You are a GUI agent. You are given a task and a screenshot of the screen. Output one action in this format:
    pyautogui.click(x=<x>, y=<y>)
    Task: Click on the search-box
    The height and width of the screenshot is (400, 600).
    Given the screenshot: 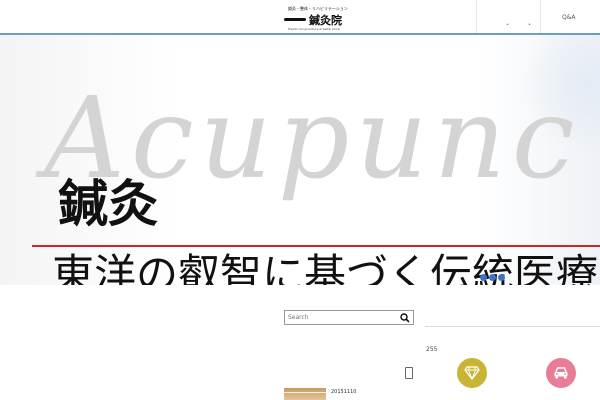 What is the action you would take?
    pyautogui.click(x=349, y=317)
    